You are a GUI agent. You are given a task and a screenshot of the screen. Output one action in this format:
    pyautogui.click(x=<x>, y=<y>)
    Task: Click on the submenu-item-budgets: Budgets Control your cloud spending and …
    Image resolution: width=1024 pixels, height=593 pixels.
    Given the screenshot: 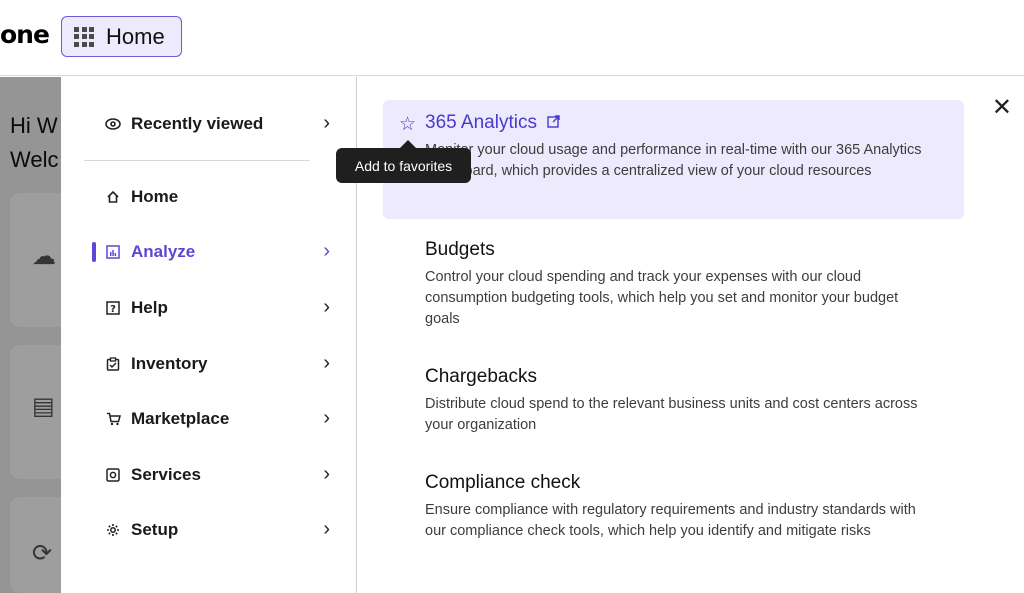 What is the action you would take?
    pyautogui.click(x=673, y=282)
    